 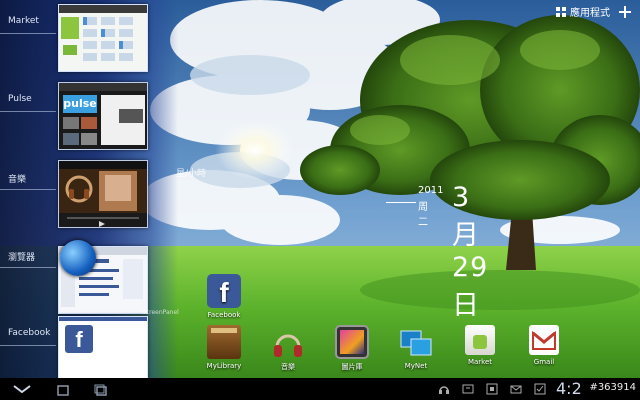 What do you see at coordinates (561, 11) in the screenshot?
I see `grid-icon` at bounding box center [561, 11].